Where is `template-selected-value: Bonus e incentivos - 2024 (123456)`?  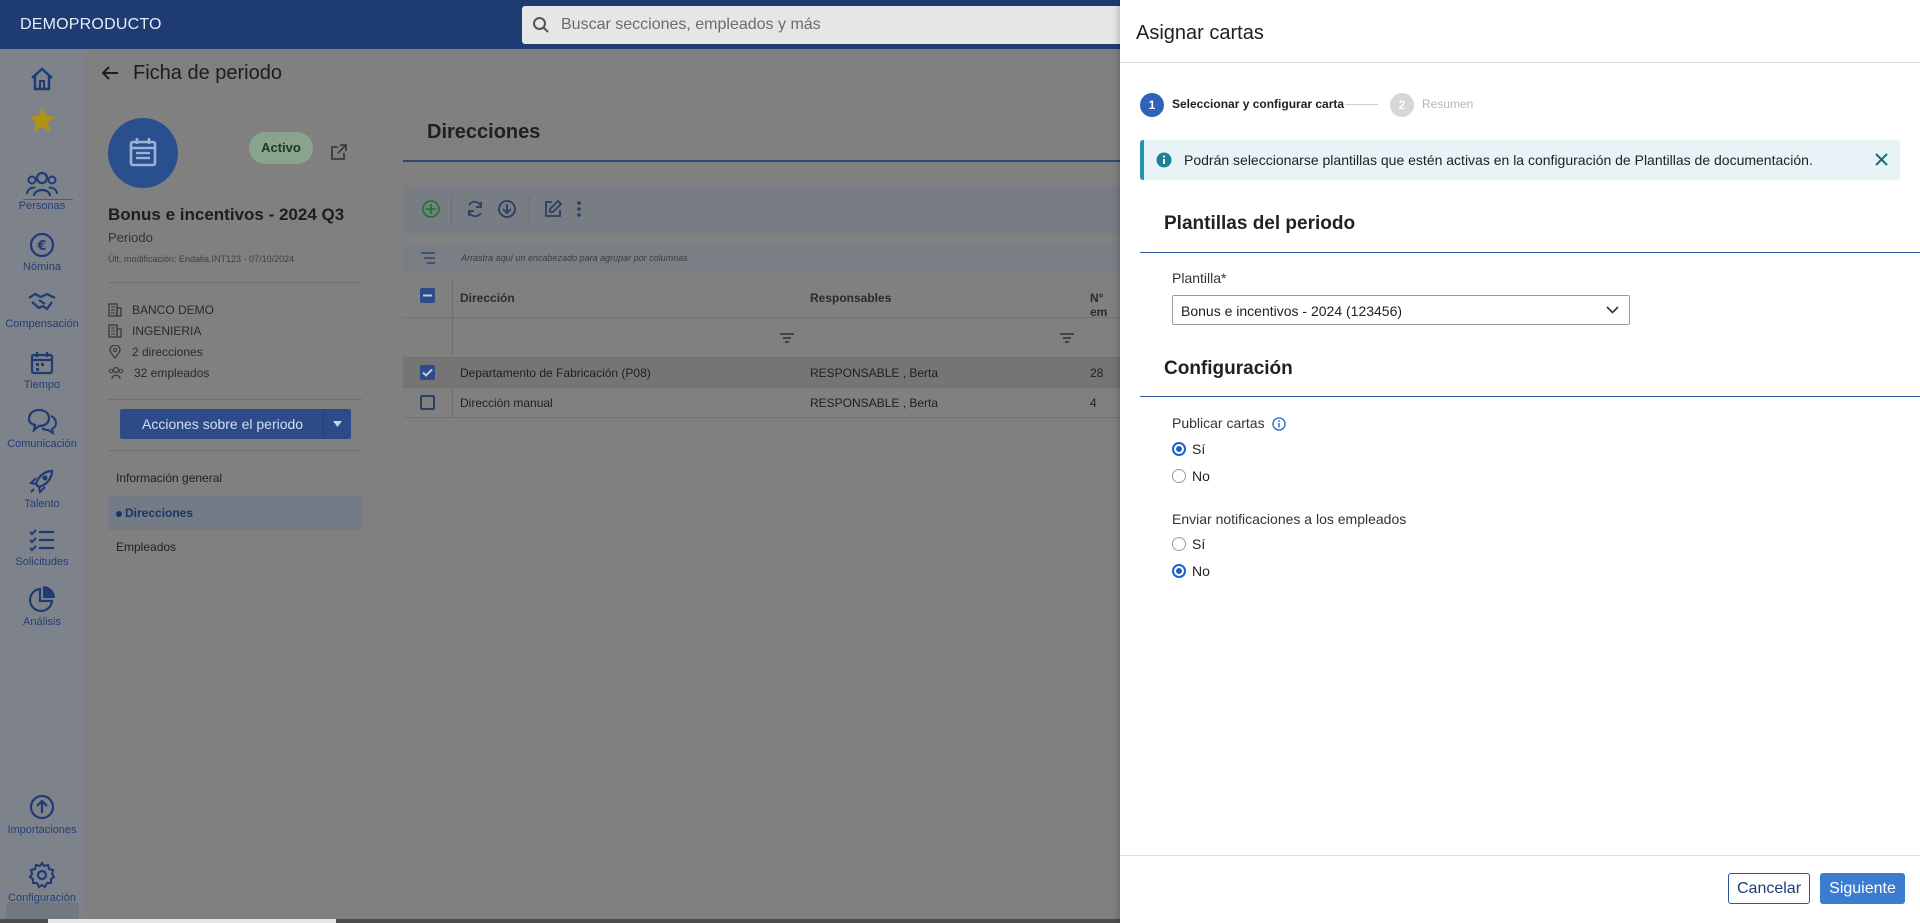
template-selected-value: Bonus e incentivos - 2024 (123456) is located at coordinates (1292, 311).